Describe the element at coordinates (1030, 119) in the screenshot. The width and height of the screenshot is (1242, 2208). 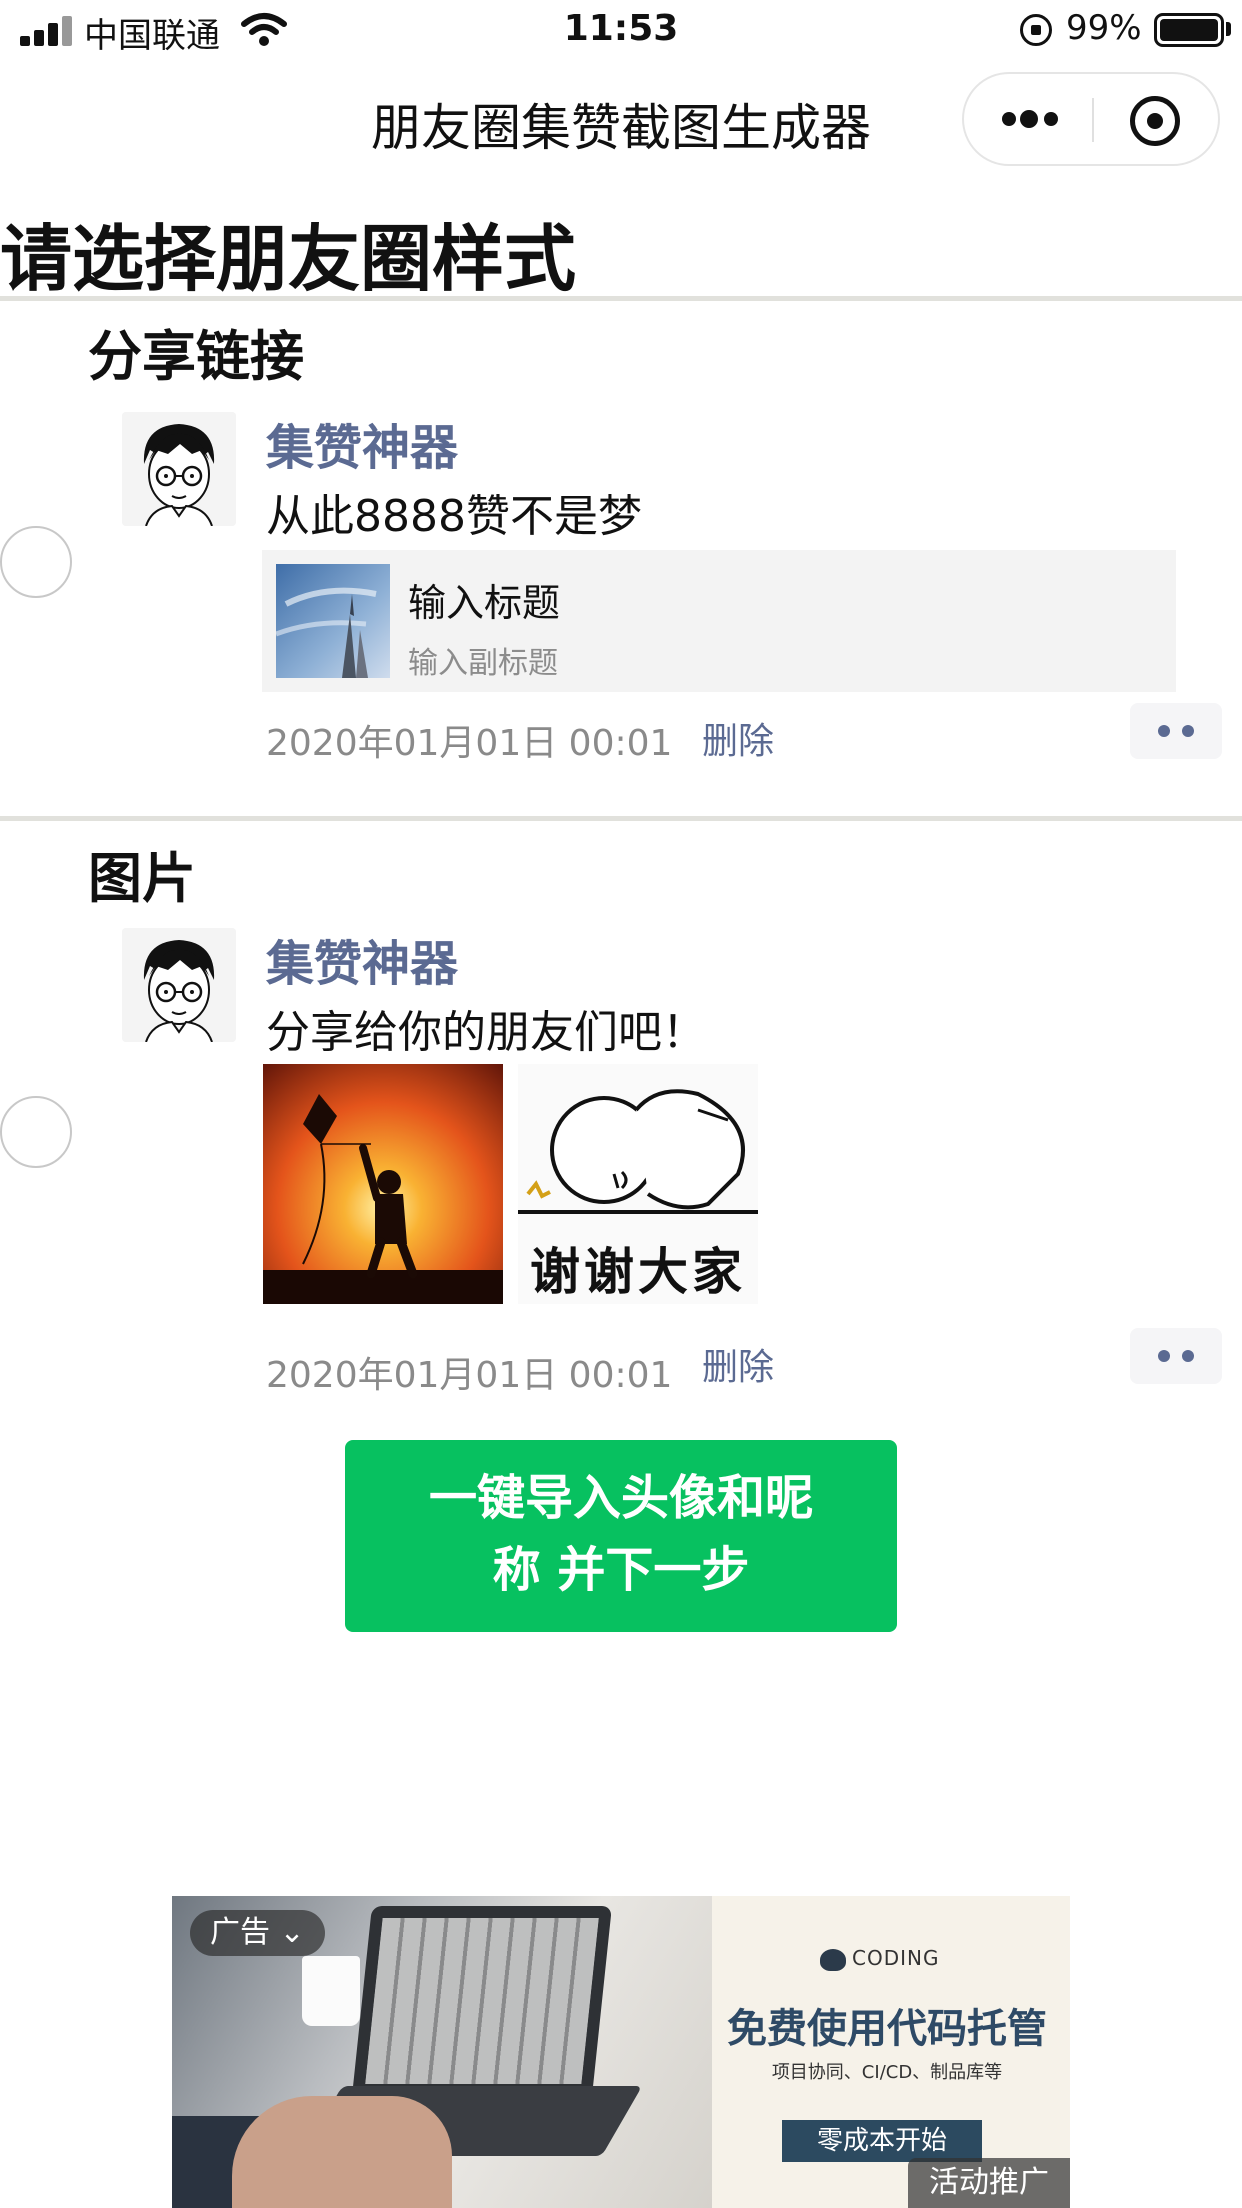
I see `more-dots-icon` at that location.